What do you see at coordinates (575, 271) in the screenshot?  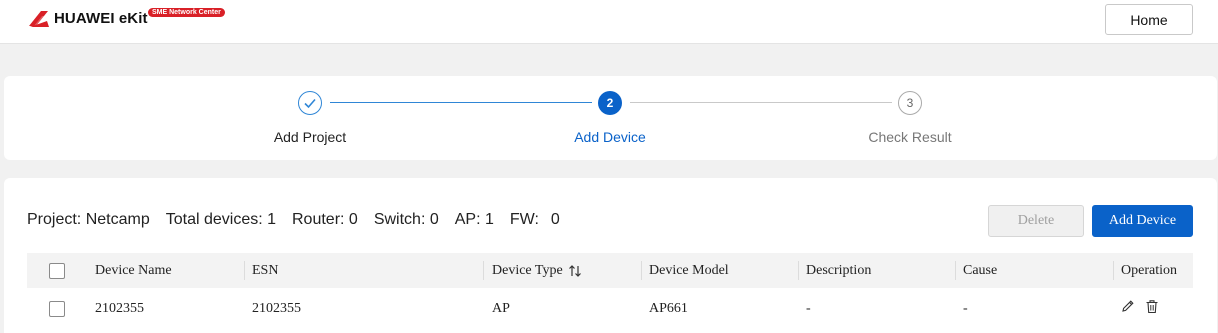 I see `sort-icon` at bounding box center [575, 271].